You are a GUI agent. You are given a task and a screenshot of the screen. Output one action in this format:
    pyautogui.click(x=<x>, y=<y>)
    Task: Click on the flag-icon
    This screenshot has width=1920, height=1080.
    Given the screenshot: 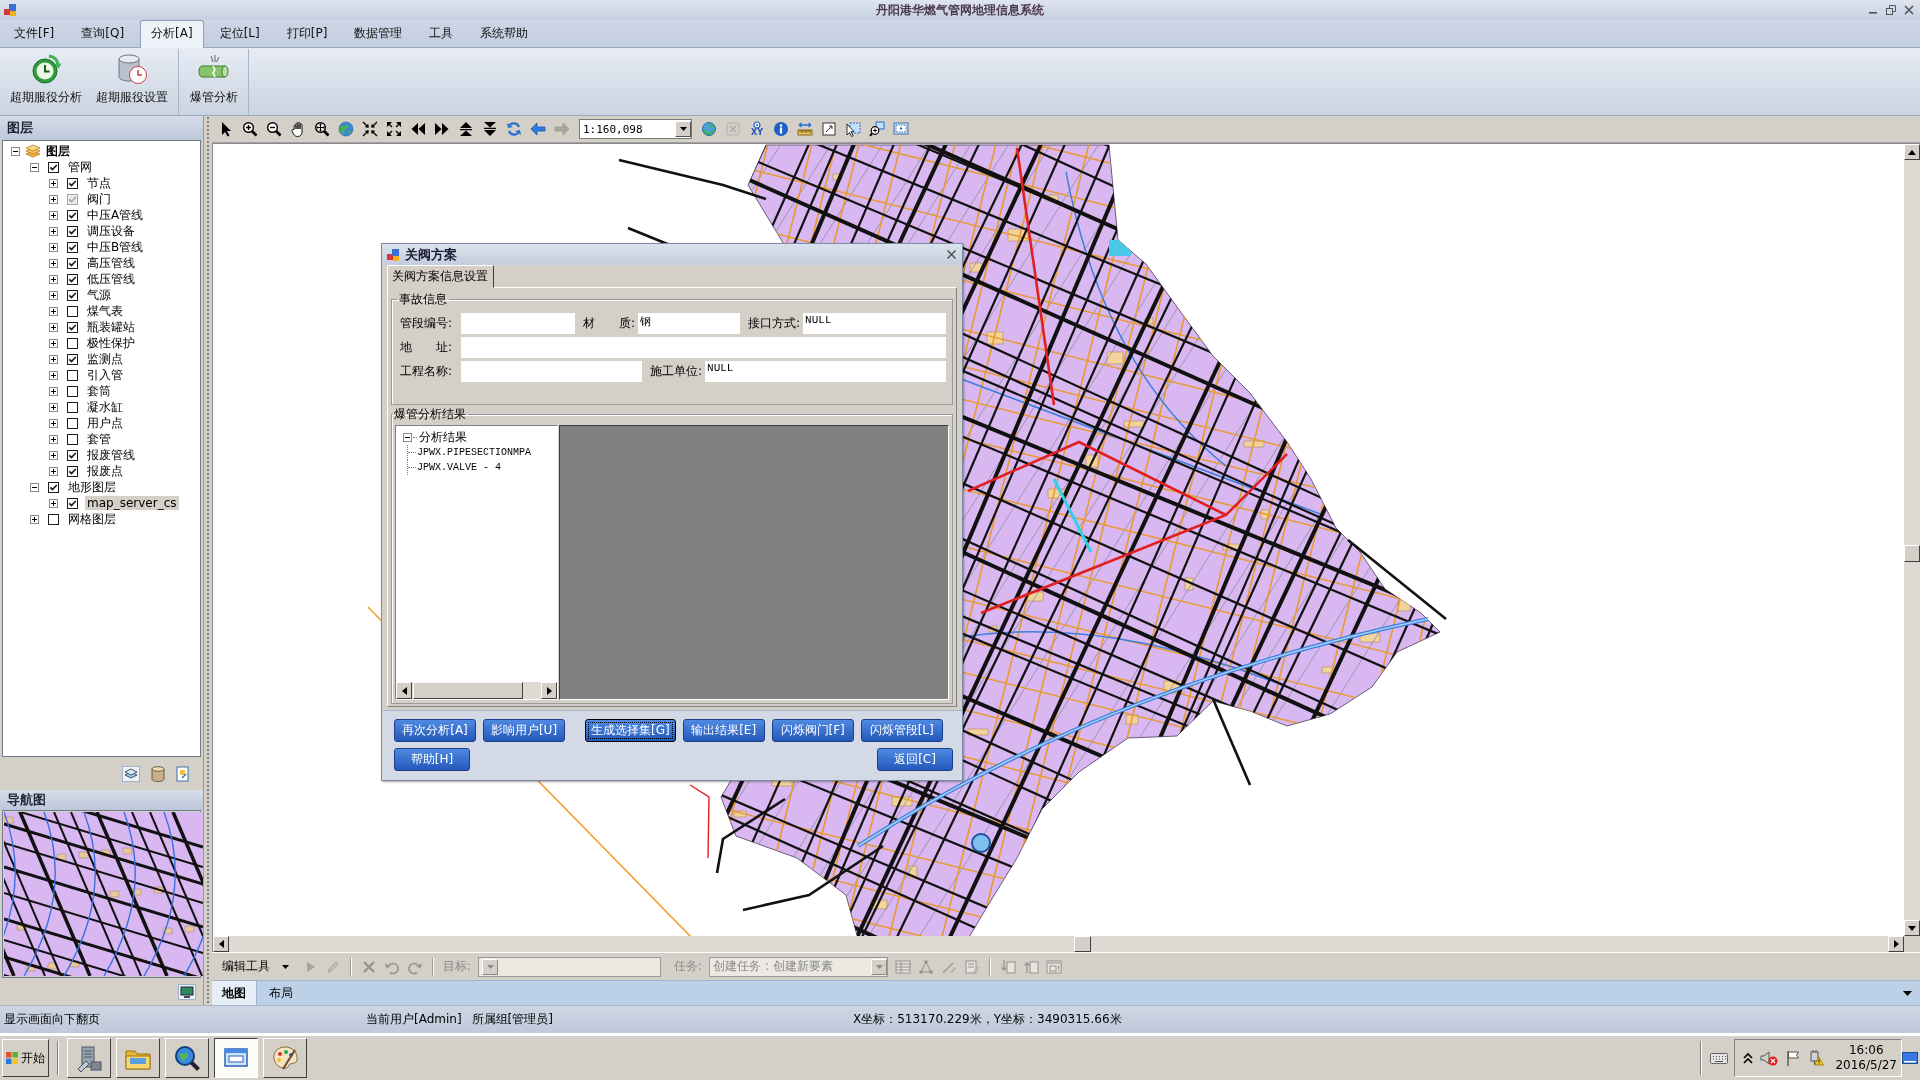 What is the action you would take?
    pyautogui.click(x=1793, y=1058)
    